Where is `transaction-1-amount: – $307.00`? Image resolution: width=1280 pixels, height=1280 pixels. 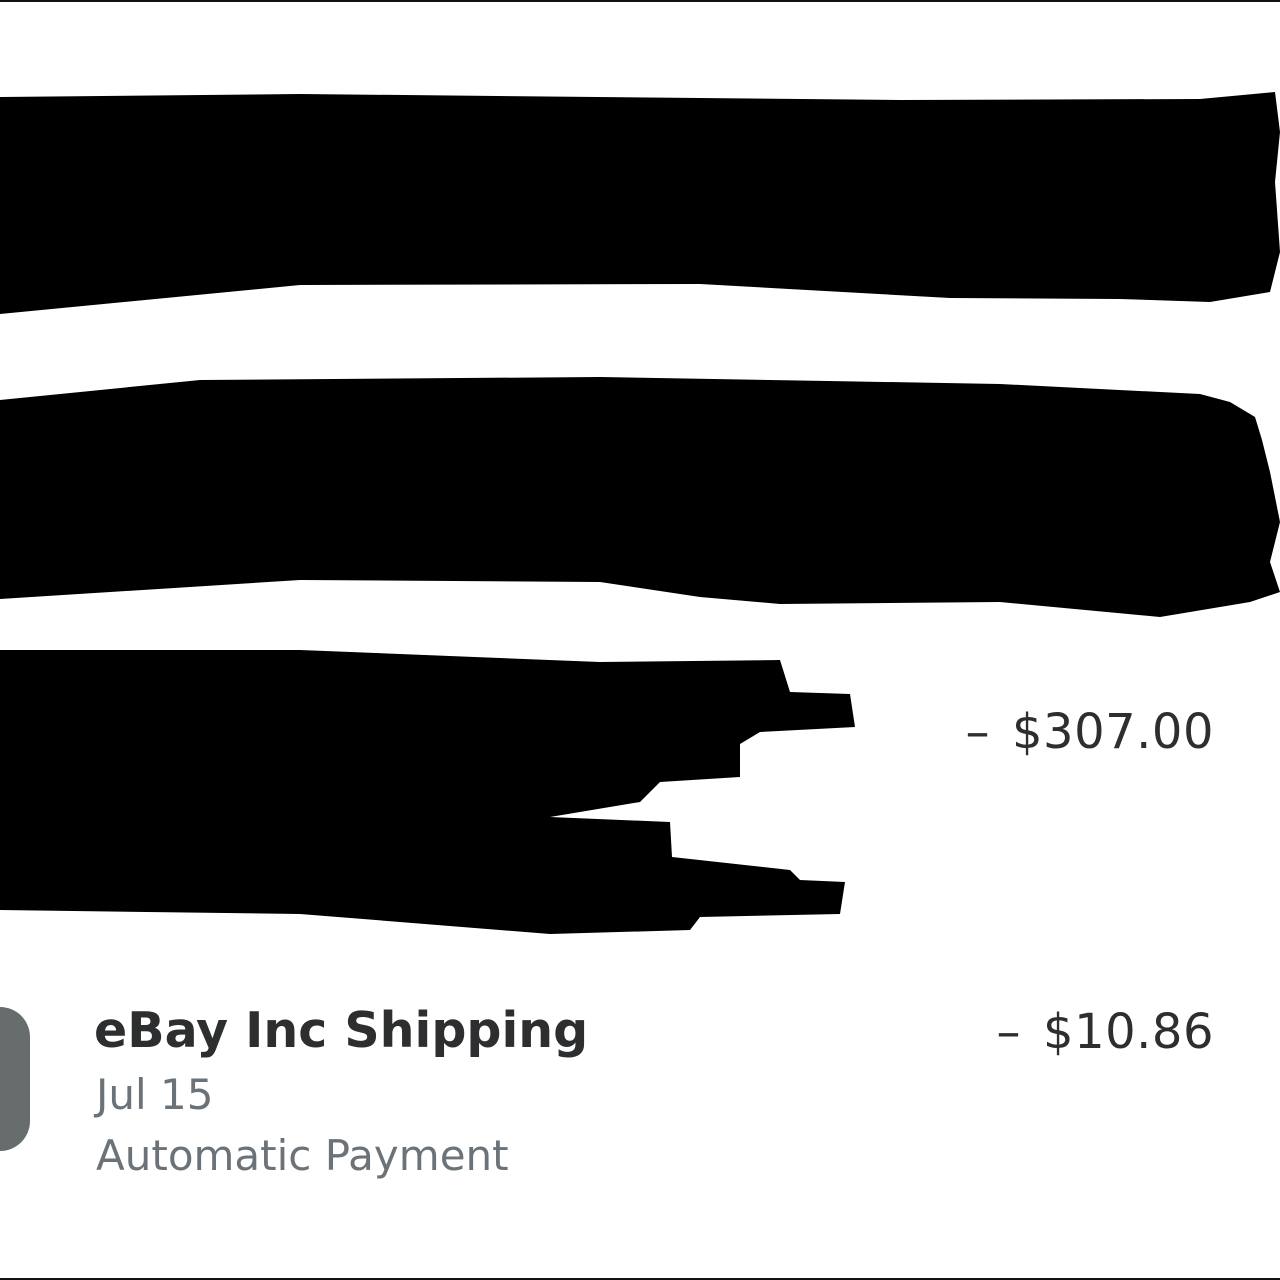 transaction-1-amount: – $307.00 is located at coordinates (1090, 732).